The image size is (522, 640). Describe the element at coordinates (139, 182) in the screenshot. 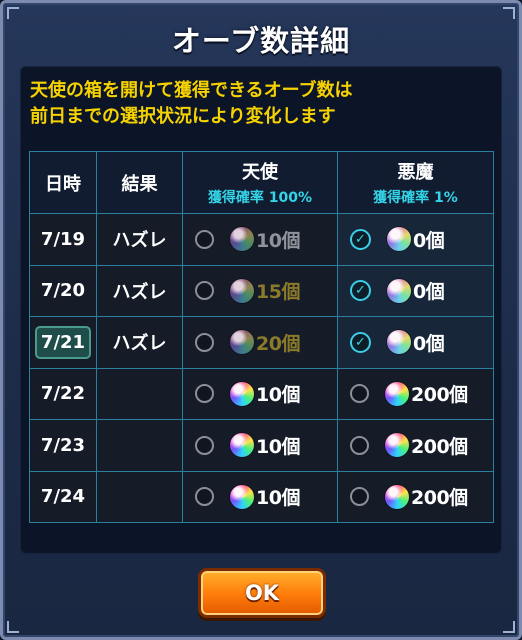

I see `header-result: 結果` at that location.